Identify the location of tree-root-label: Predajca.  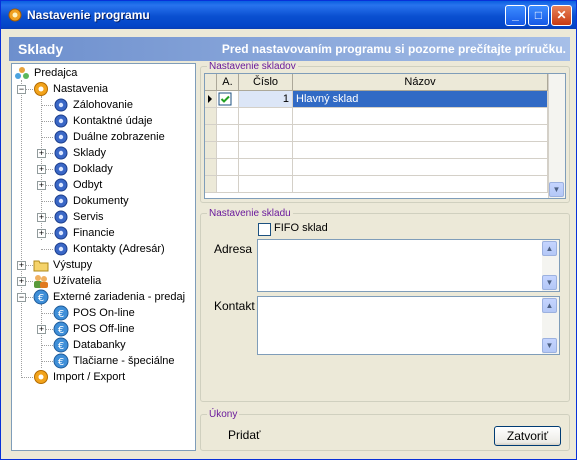
(56, 73).